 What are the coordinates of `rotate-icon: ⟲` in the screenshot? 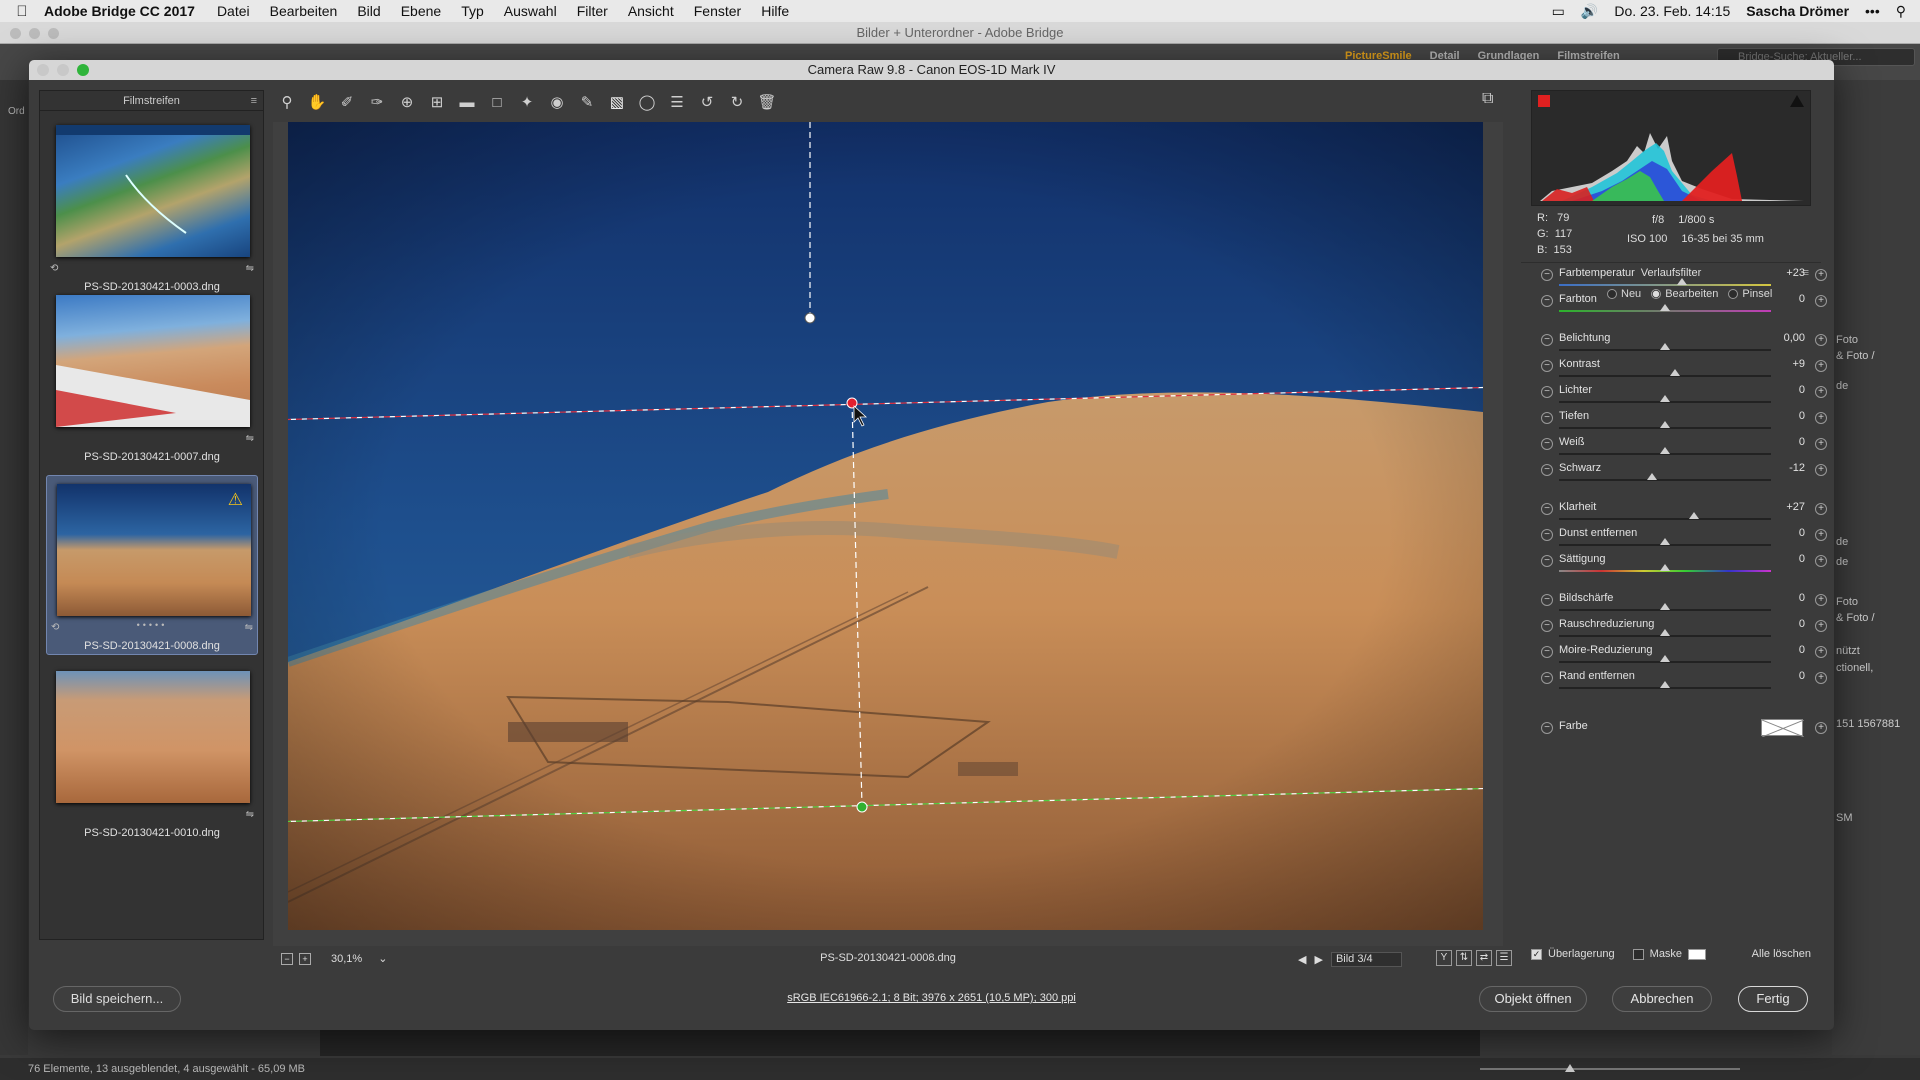 It's located at (54, 268).